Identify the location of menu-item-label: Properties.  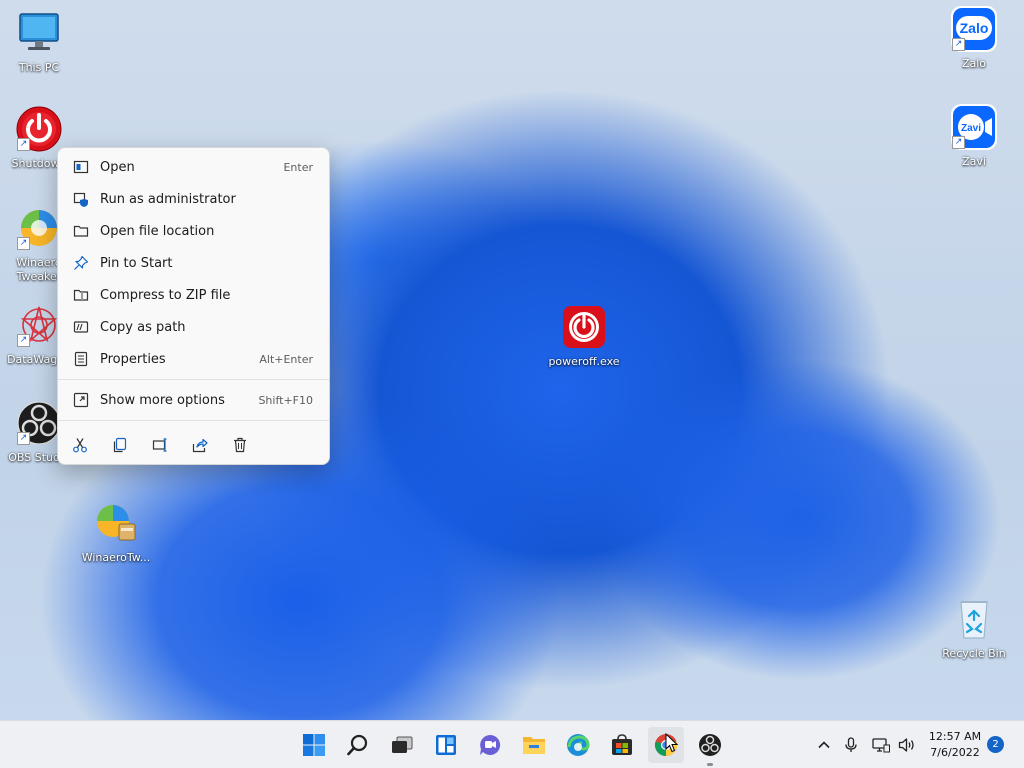
(133, 359).